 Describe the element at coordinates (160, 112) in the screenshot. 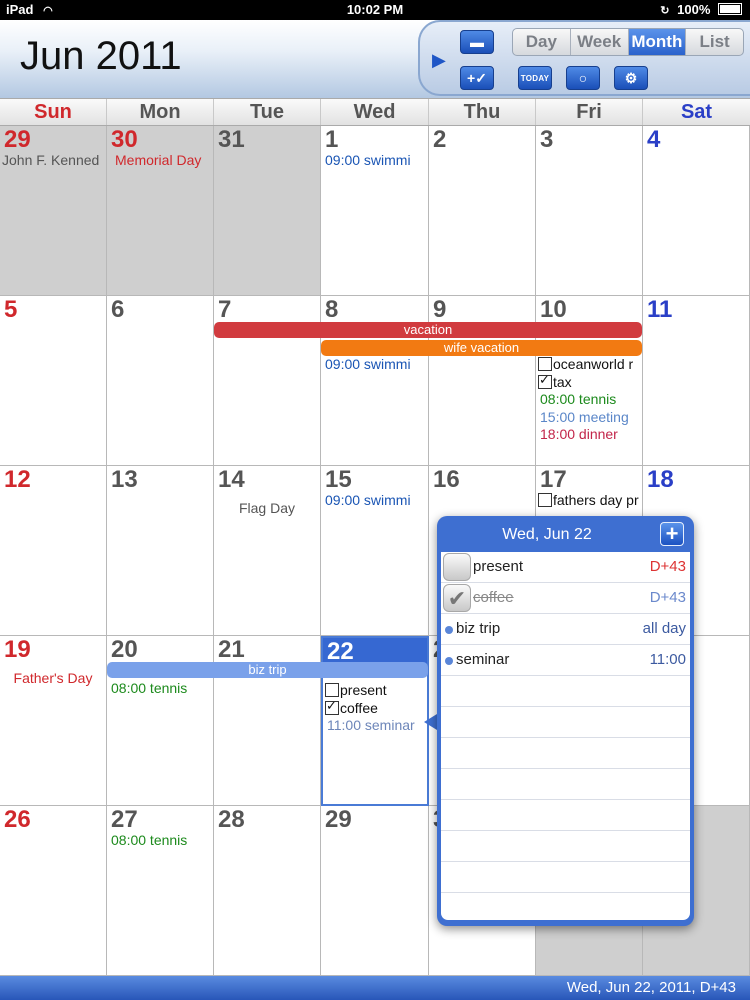

I see `weekday-mon: Mon` at that location.